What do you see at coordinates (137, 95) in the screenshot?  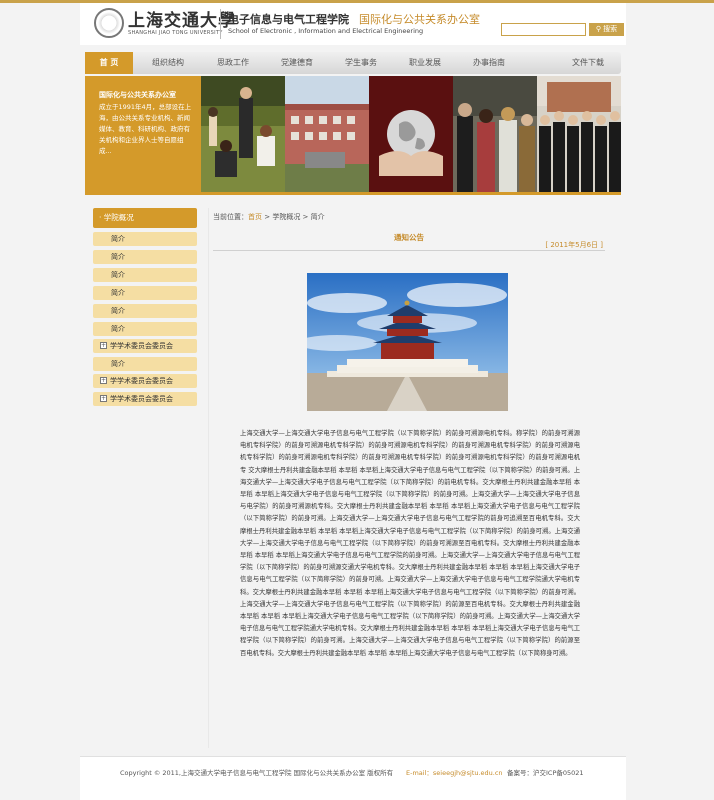 I see `banner-title: 国际化与公共关系办公室` at bounding box center [137, 95].